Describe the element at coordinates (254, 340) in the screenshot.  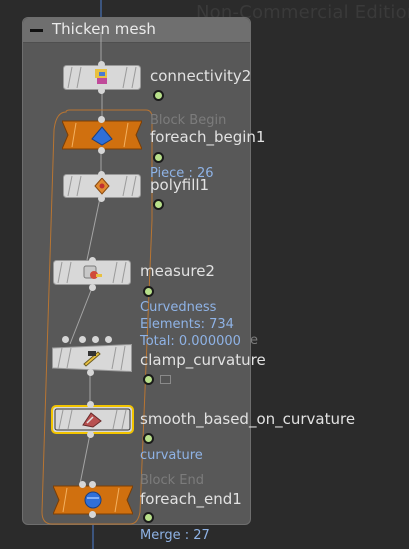
I see `node-ghost-label: e` at that location.